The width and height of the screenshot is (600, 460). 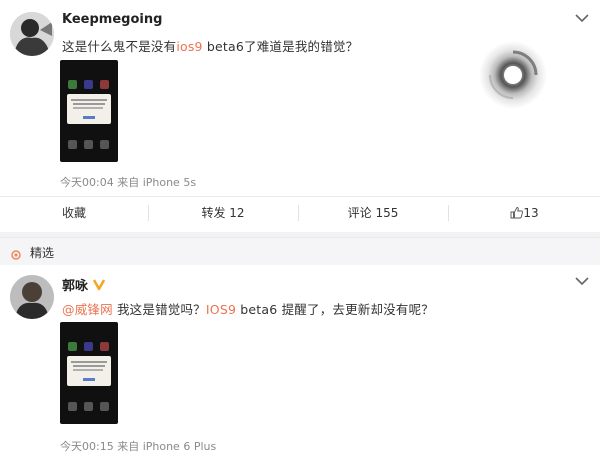 I want to click on username: 郭咏, so click(x=75, y=284).